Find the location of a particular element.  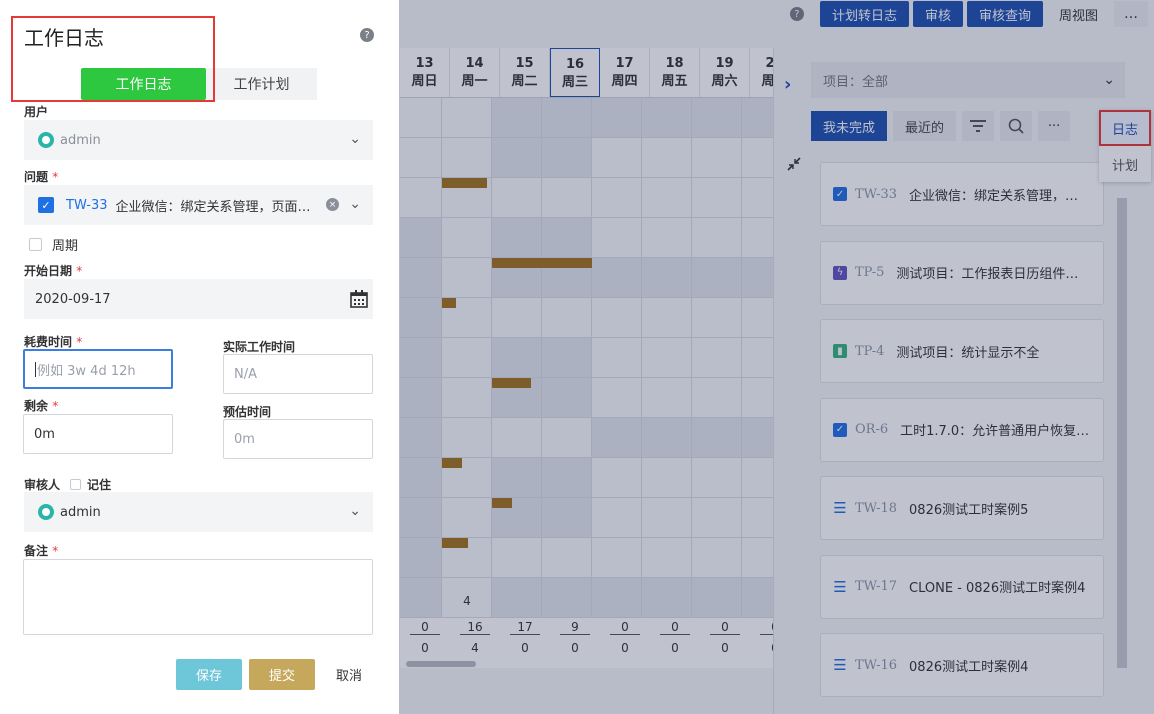

reviewer-select: admin ⌄ is located at coordinates (198, 512).